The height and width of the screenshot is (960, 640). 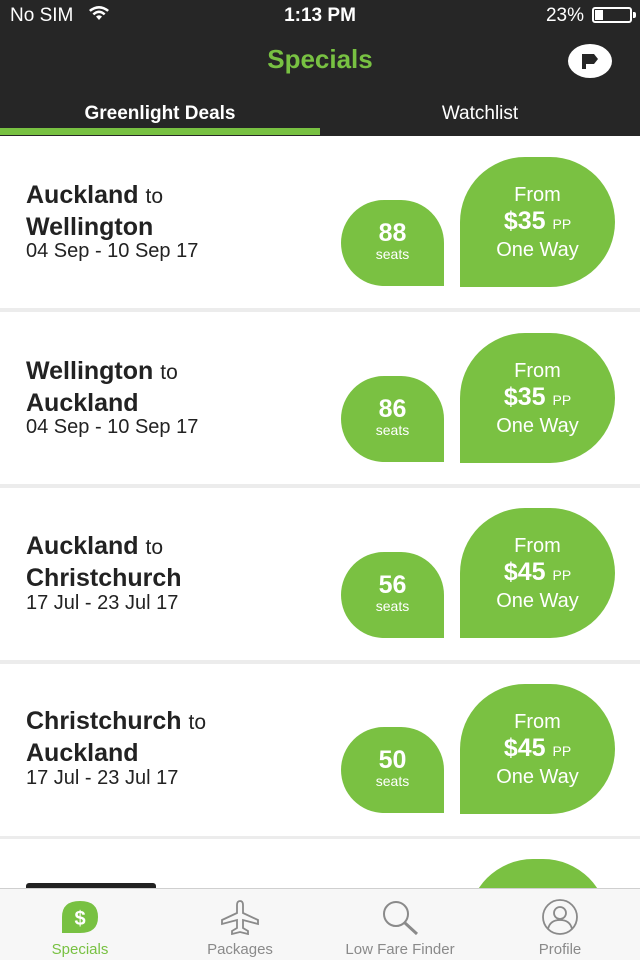 I want to click on flag-icon, so click(x=590, y=61).